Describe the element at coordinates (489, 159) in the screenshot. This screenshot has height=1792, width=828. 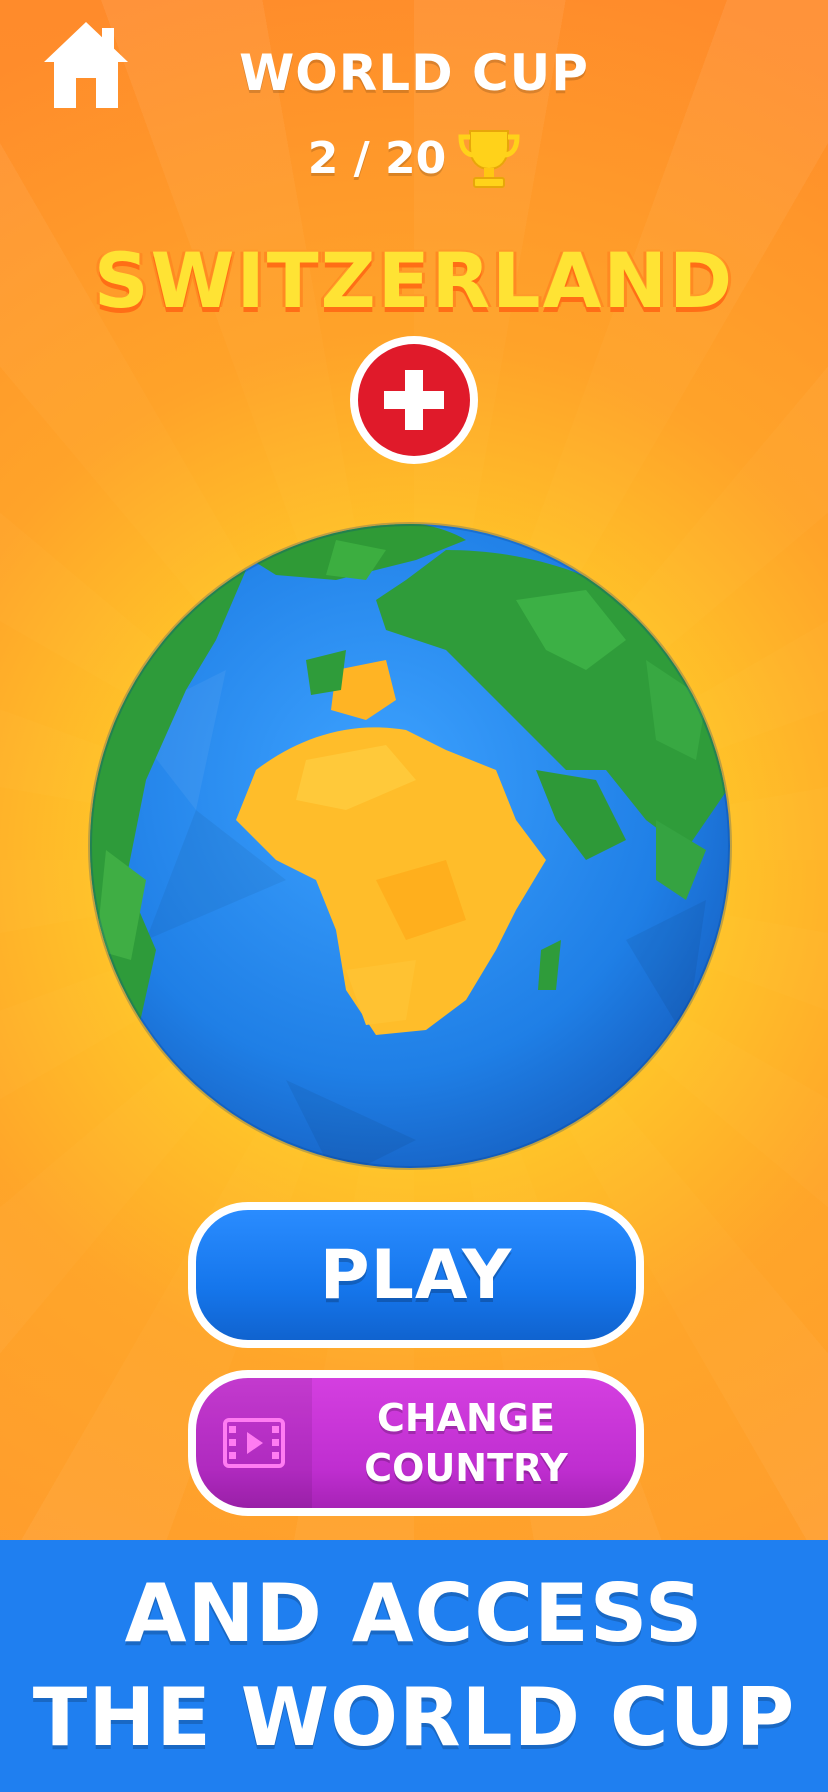
I see `trophy-icon` at that location.